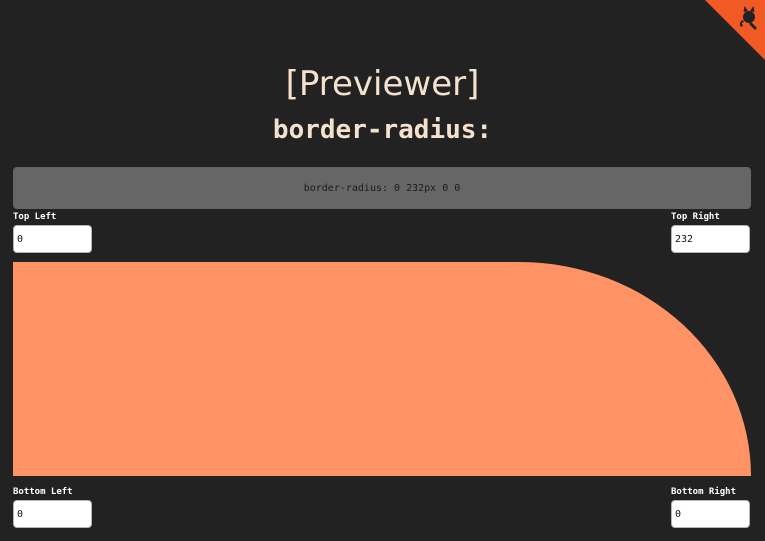 The height and width of the screenshot is (541, 765). I want to click on github-corner-link, so click(735, 30).